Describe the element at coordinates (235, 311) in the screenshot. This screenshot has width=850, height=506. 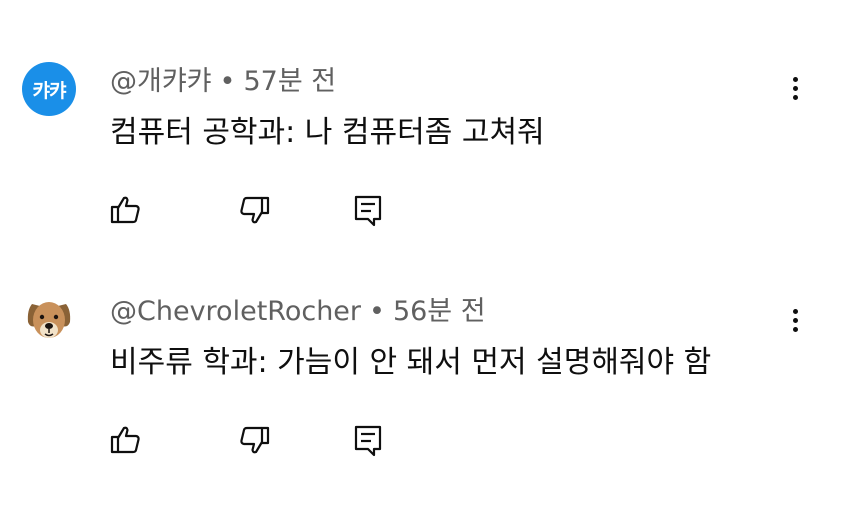
I see `author-name: @ChevroletRocher` at that location.